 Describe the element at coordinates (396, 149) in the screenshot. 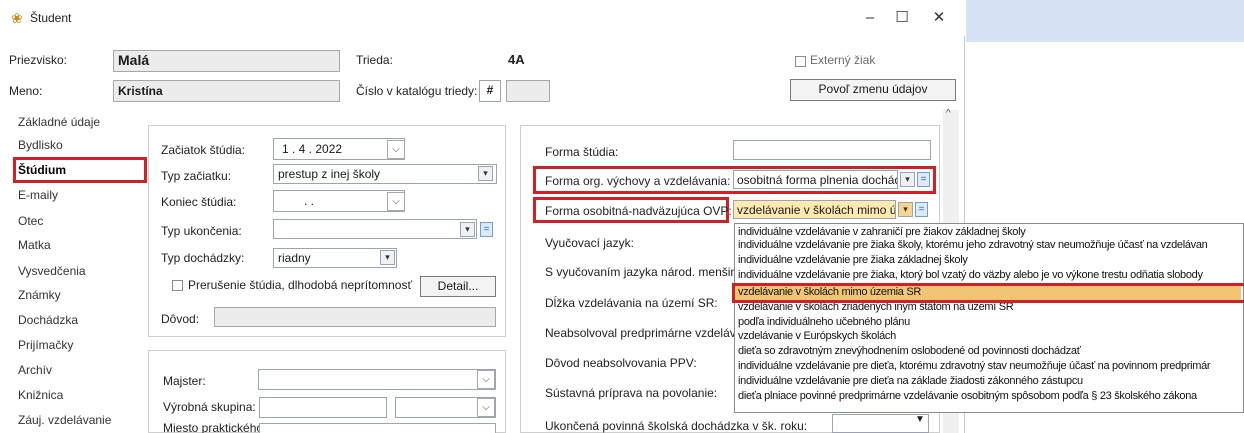

I see `start-date-chevron-icon: ⌵` at that location.